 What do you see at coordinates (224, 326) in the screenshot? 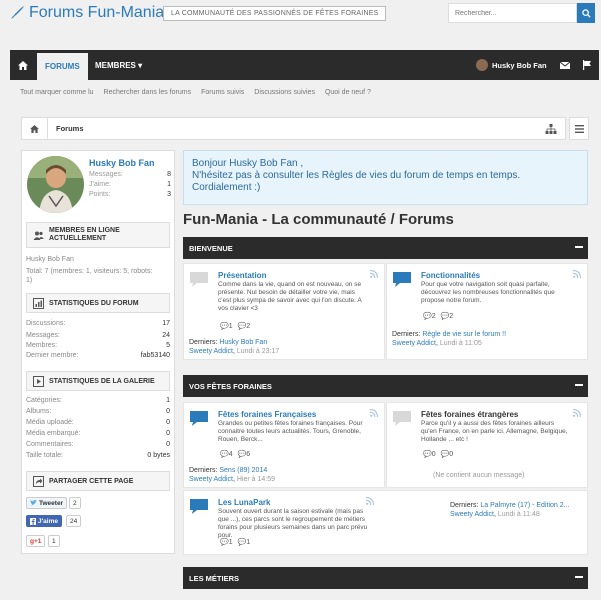
I see `discussions-icon: 💬` at bounding box center [224, 326].